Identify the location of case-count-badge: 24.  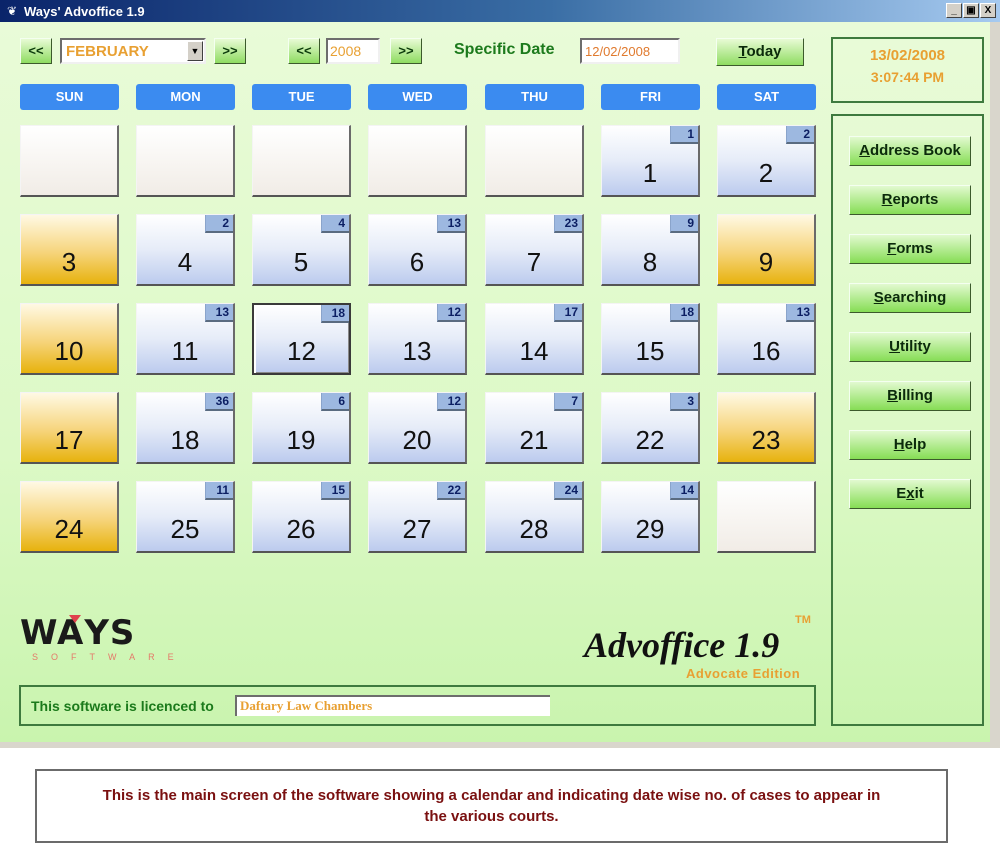
(568, 491).